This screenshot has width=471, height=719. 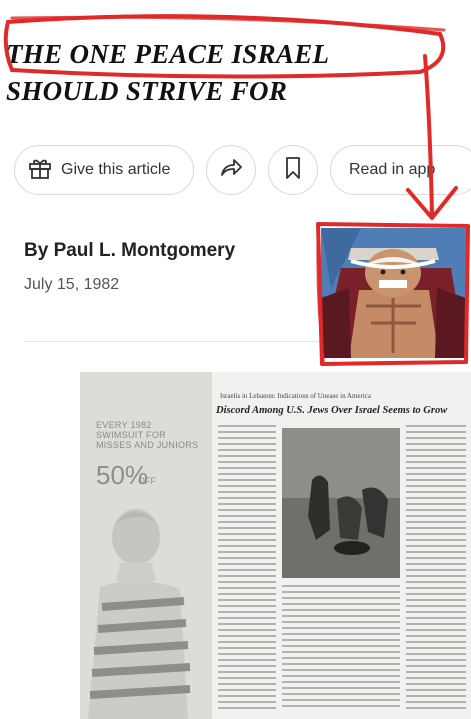 I want to click on headline-line-1: THE ONE PEACE ISRAEL, so click(x=168, y=54).